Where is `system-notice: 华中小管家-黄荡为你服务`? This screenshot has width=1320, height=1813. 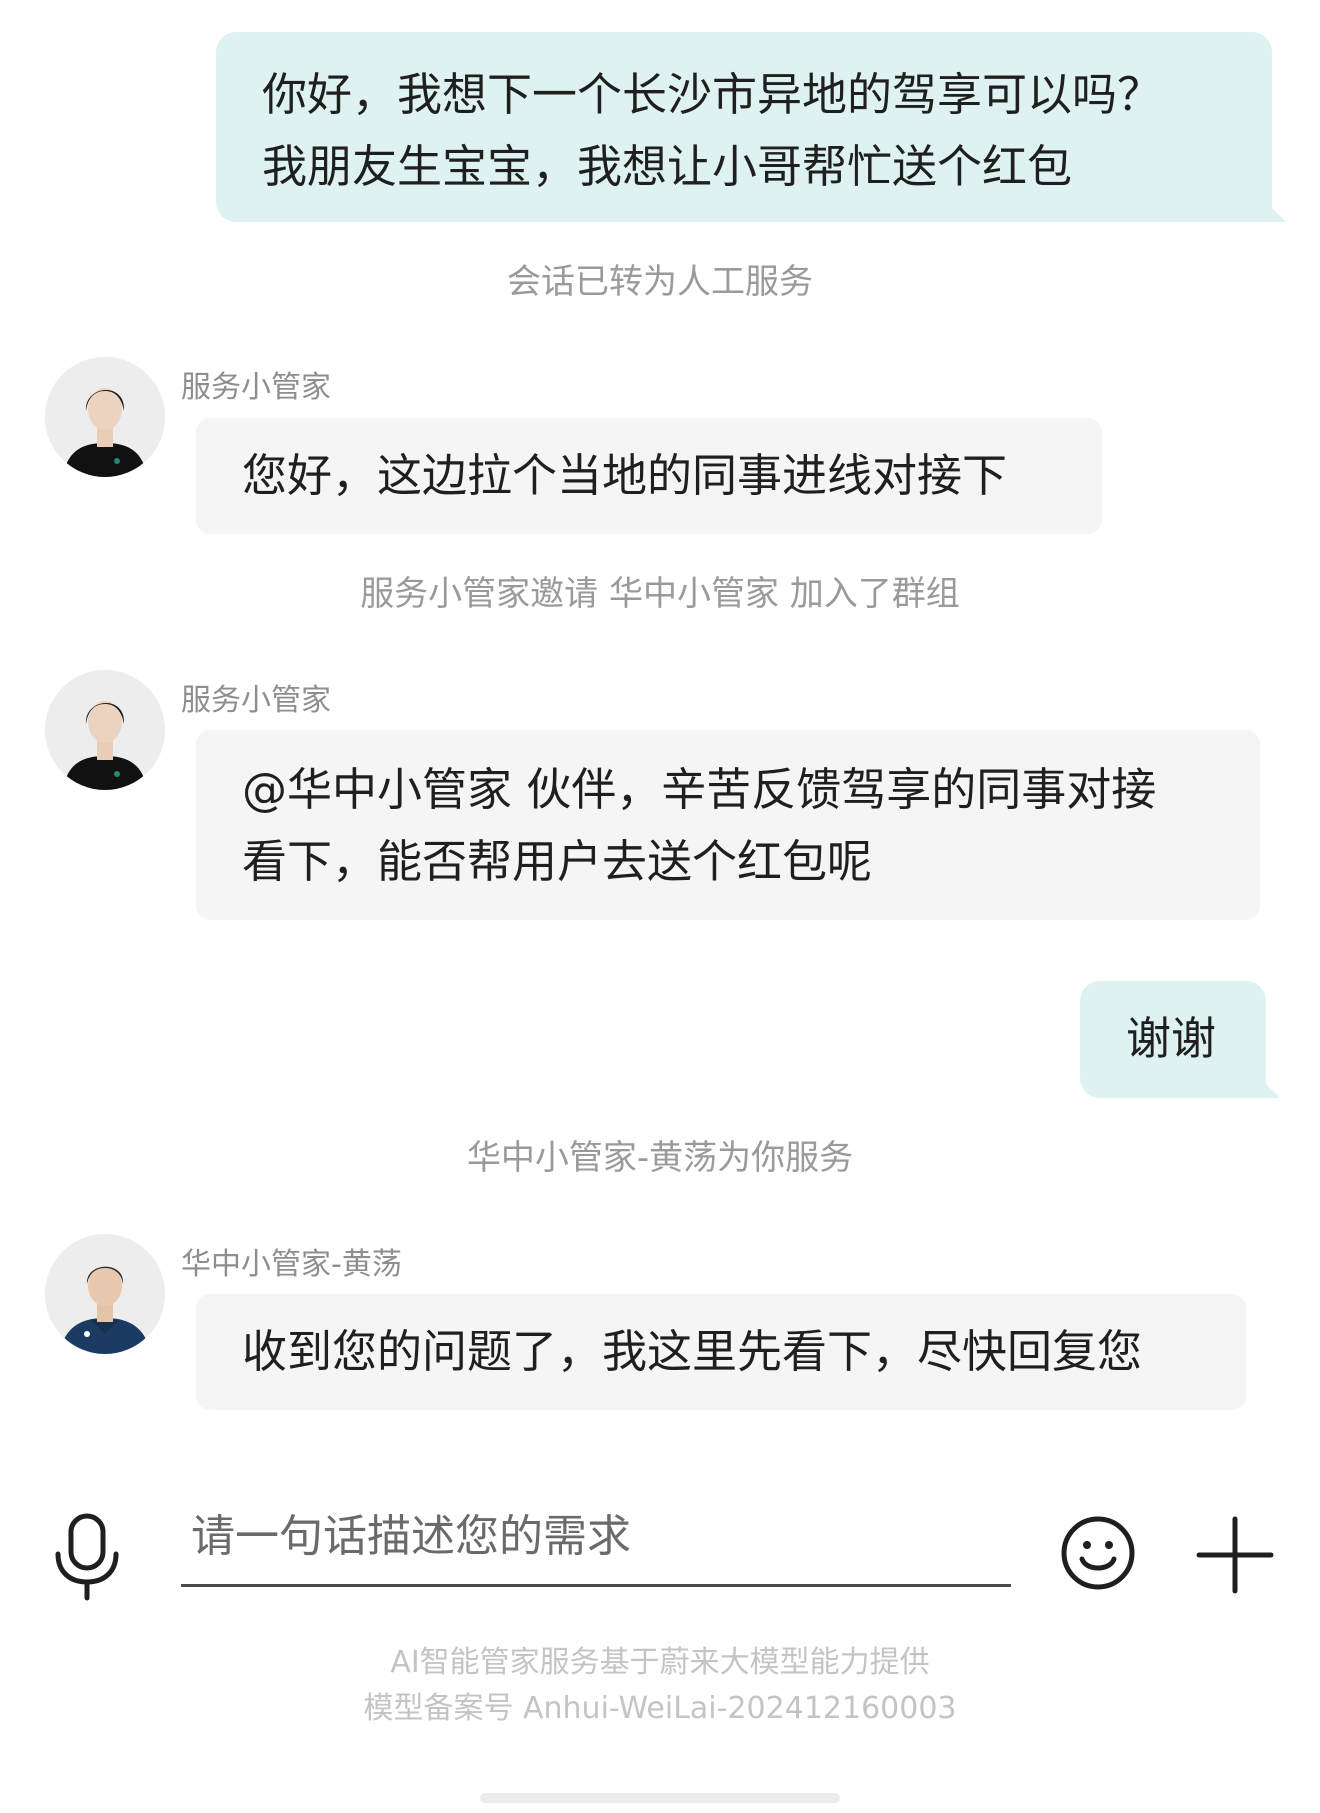
system-notice: 华中小管家-黄荡为你服务 is located at coordinates (660, 1158).